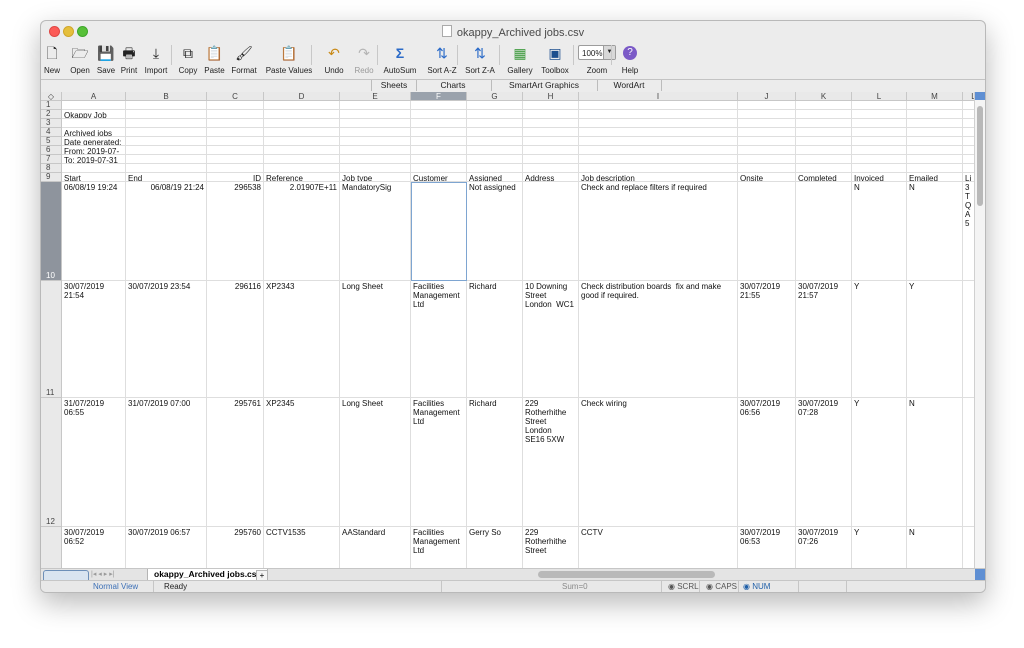 The width and height of the screenshot is (1024, 648). I want to click on table-cell: 30/07/2019 21:54, so click(93, 339).